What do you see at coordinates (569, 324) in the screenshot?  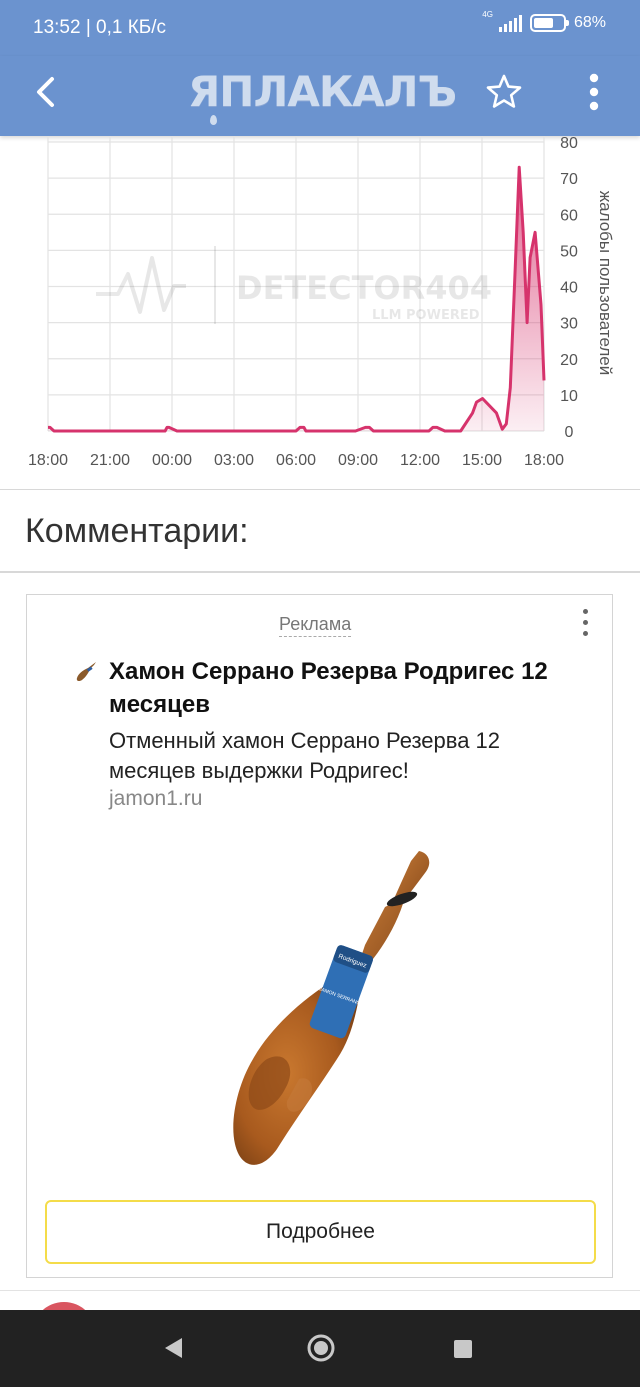 I see `y-tick-label: 30` at bounding box center [569, 324].